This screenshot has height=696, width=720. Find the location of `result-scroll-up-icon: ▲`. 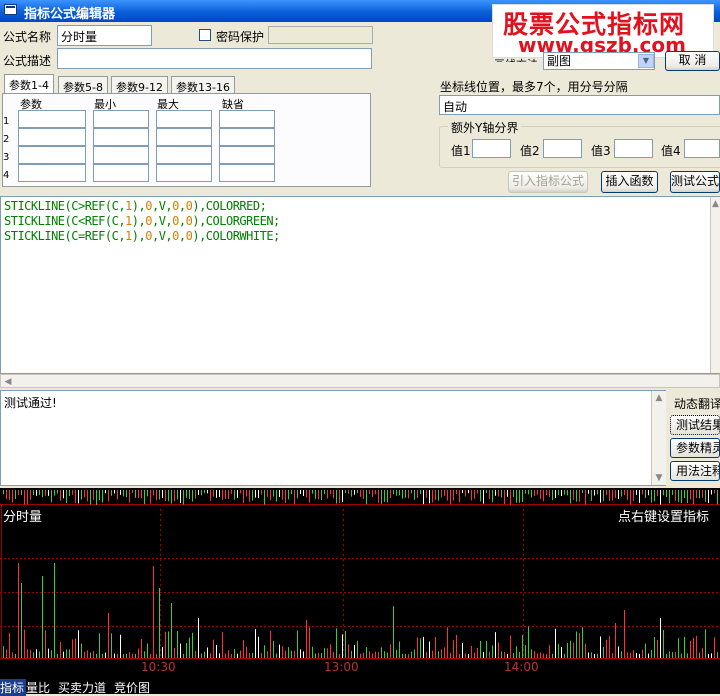

result-scroll-up-icon: ▲ is located at coordinates (659, 398).